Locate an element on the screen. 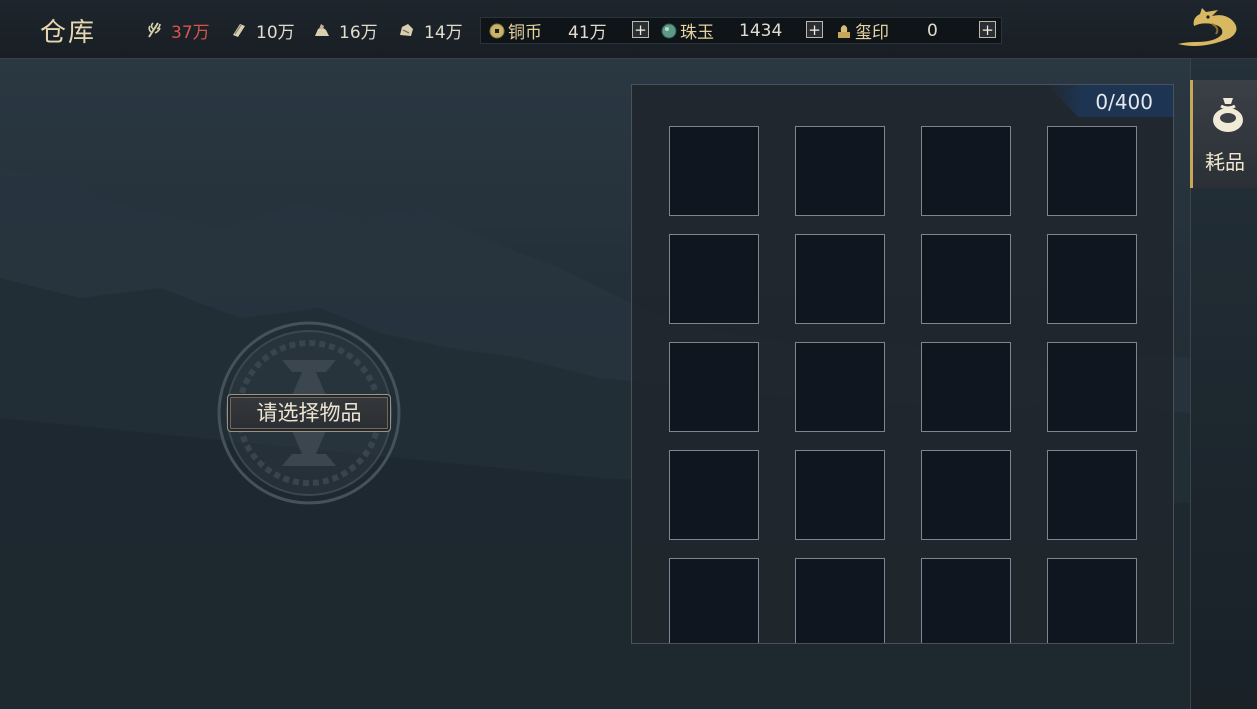 This screenshot has width=1257, height=709. resource-stone: 16万 is located at coordinates (345, 30).